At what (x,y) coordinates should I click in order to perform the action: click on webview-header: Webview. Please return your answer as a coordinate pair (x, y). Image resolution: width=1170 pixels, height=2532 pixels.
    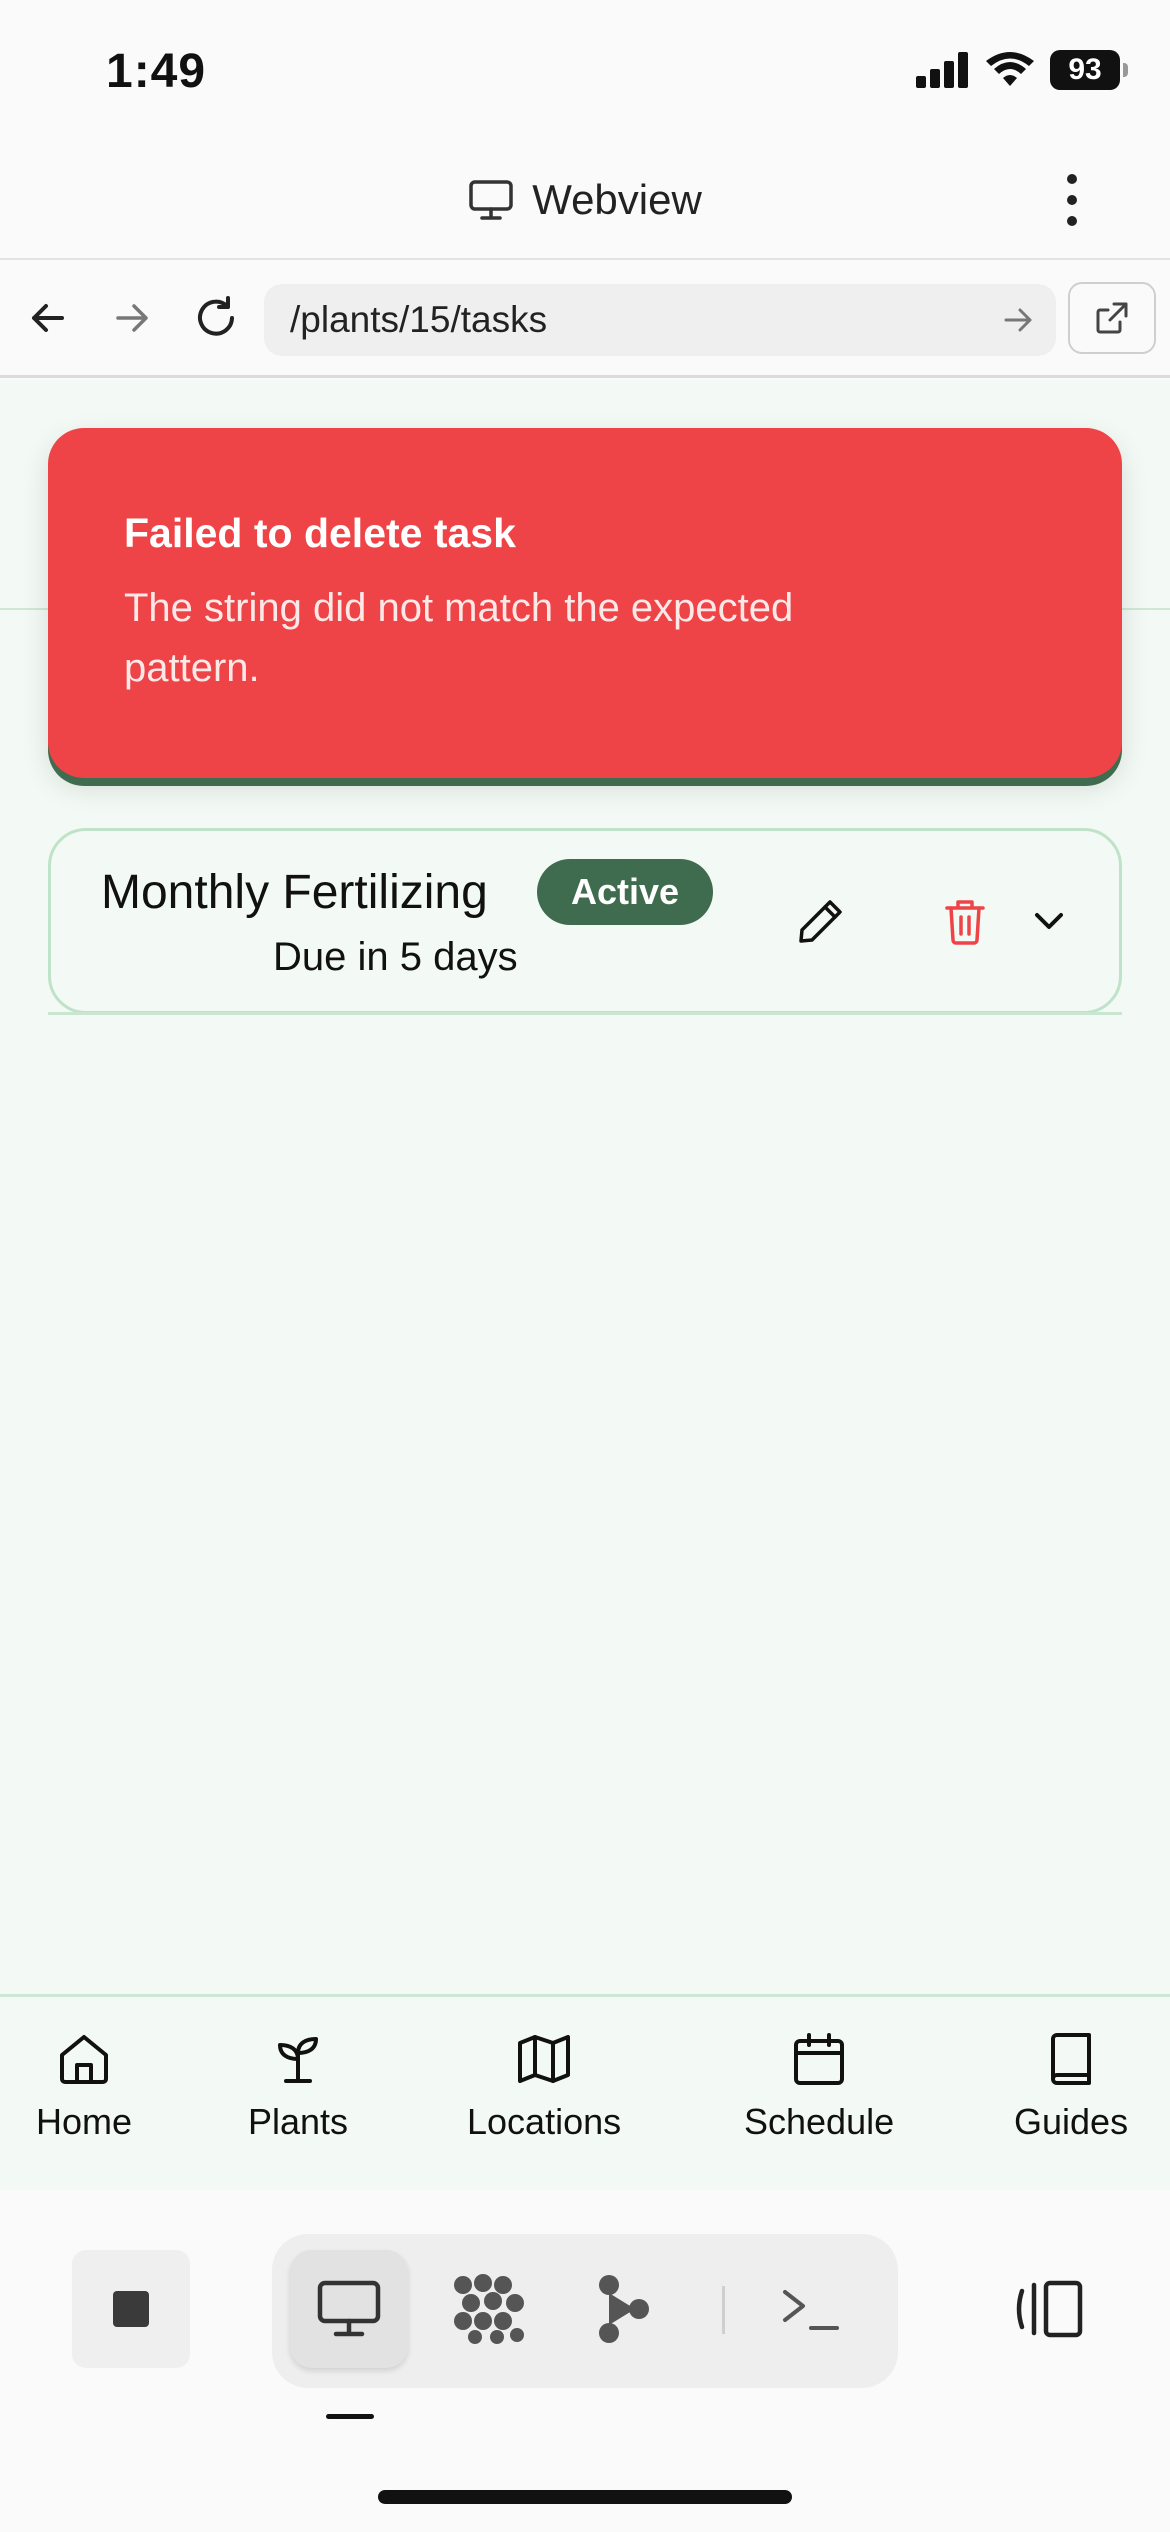
    Looking at the image, I should click on (585, 200).